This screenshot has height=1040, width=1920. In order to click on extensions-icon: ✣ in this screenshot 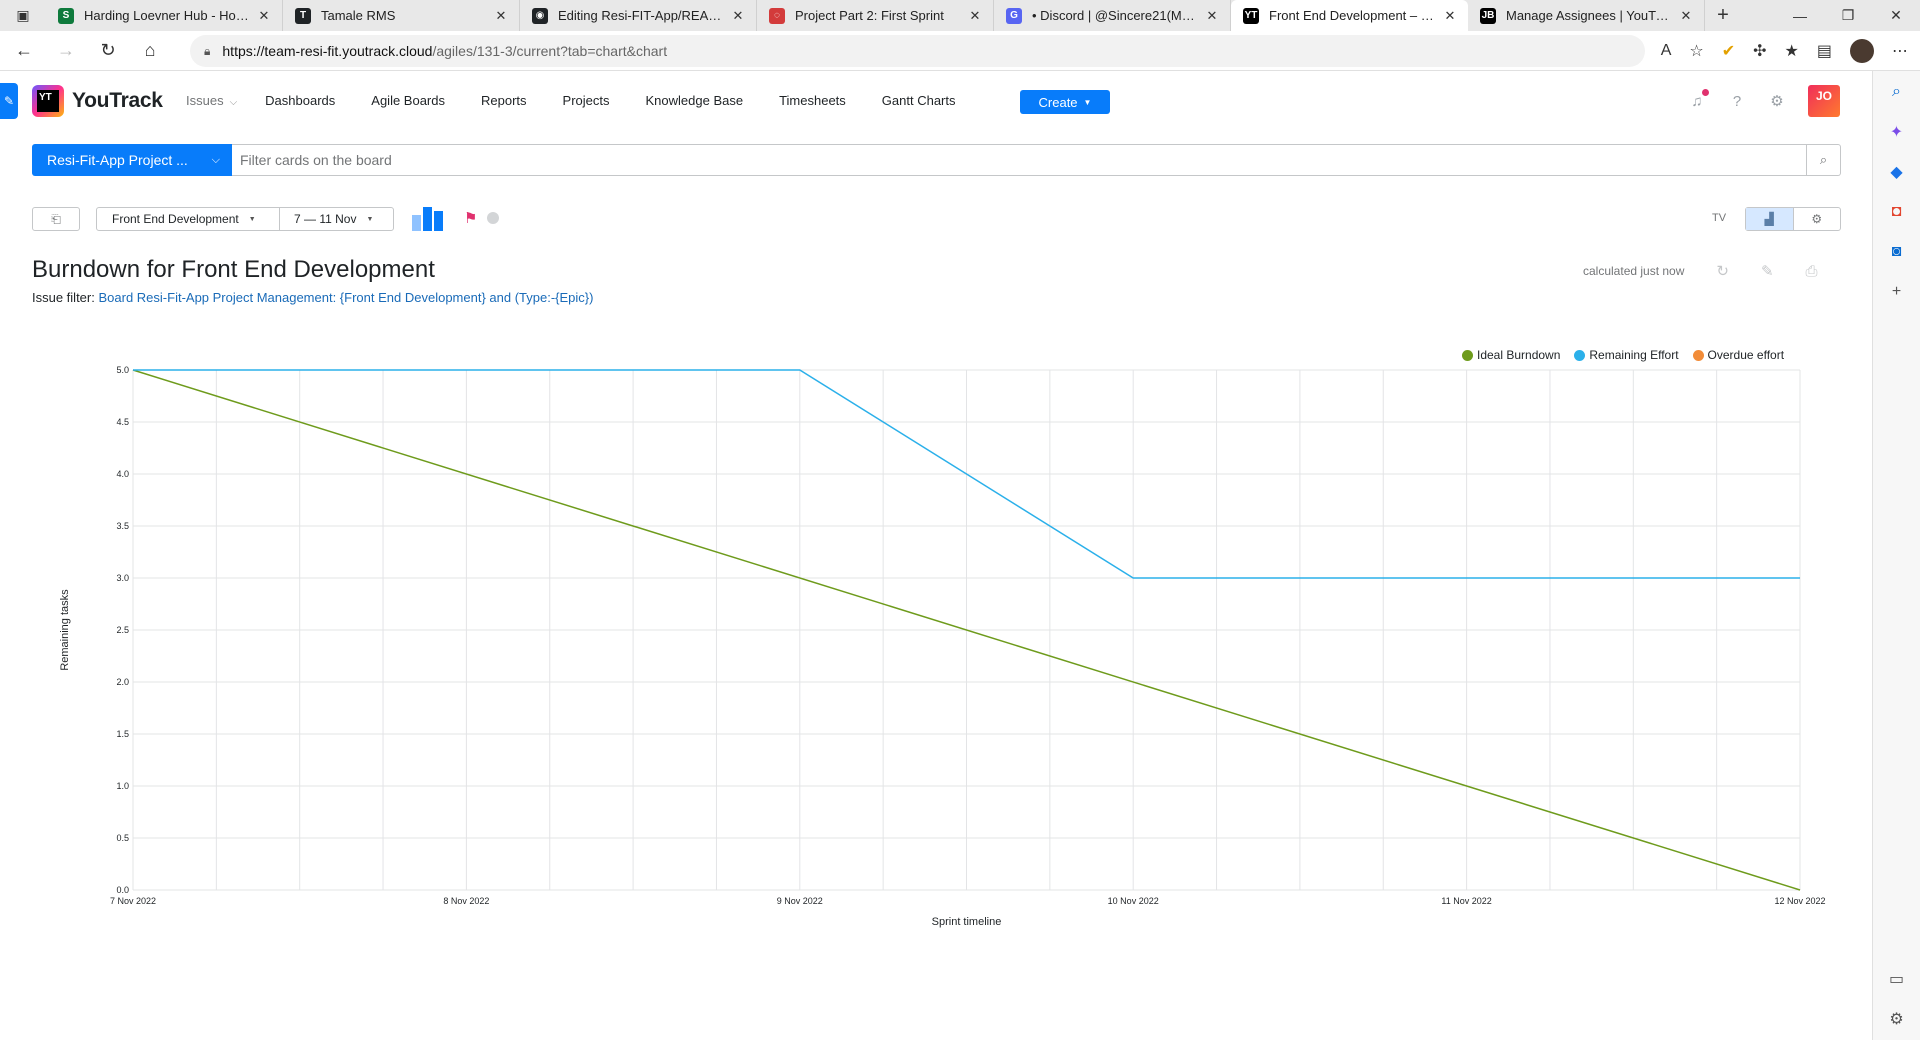, I will do `click(1759, 51)`.